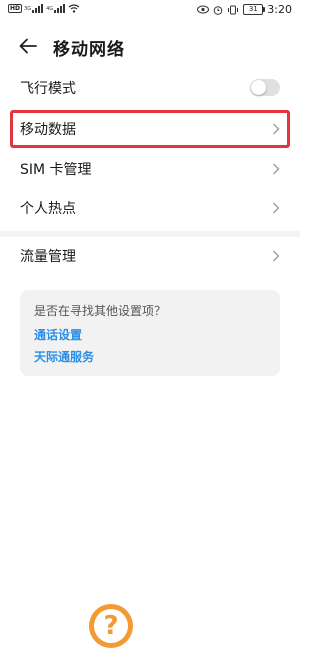 The image size is (320, 666). What do you see at coordinates (150, 208) in the screenshot?
I see `hotspot-row: 个人热点` at bounding box center [150, 208].